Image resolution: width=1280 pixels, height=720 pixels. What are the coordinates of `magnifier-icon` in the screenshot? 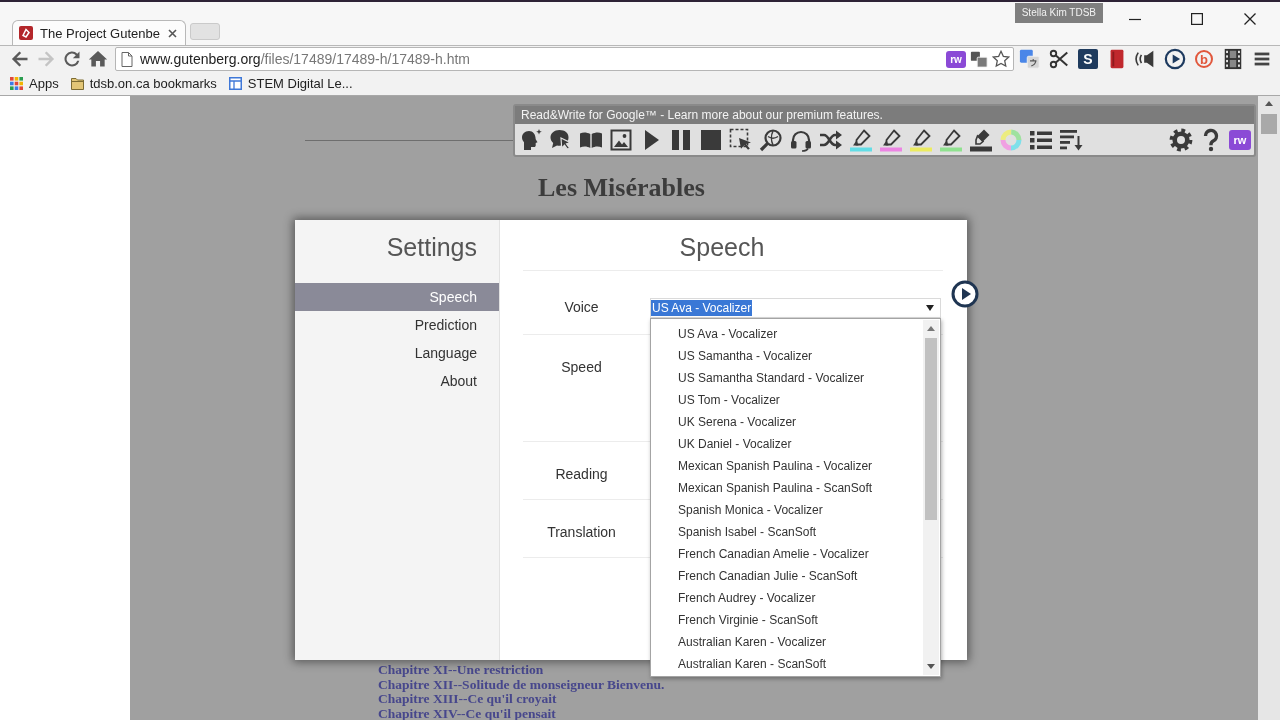 It's located at (771, 139).